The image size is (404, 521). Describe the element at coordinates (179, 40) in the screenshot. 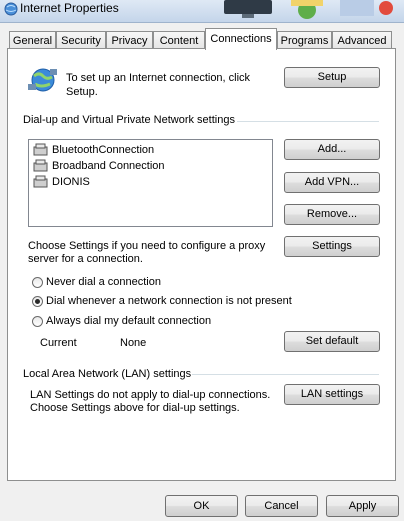

I see `tab-content: Content` at that location.